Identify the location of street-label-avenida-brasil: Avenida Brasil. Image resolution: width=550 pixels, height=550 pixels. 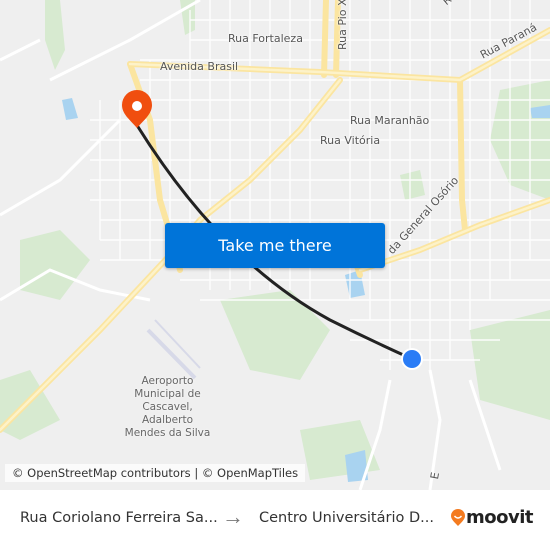
(199, 66).